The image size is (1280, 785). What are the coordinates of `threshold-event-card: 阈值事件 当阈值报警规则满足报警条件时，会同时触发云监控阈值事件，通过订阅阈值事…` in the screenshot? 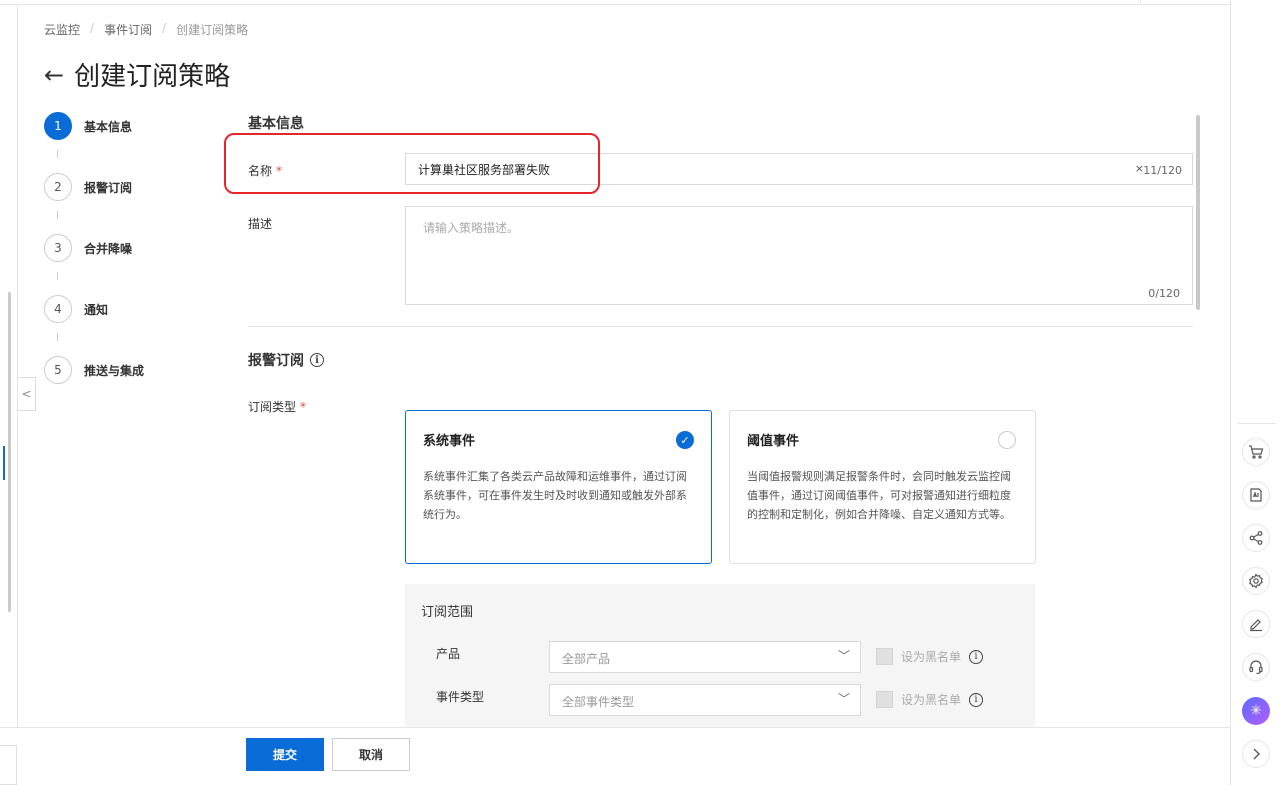 It's located at (882, 487).